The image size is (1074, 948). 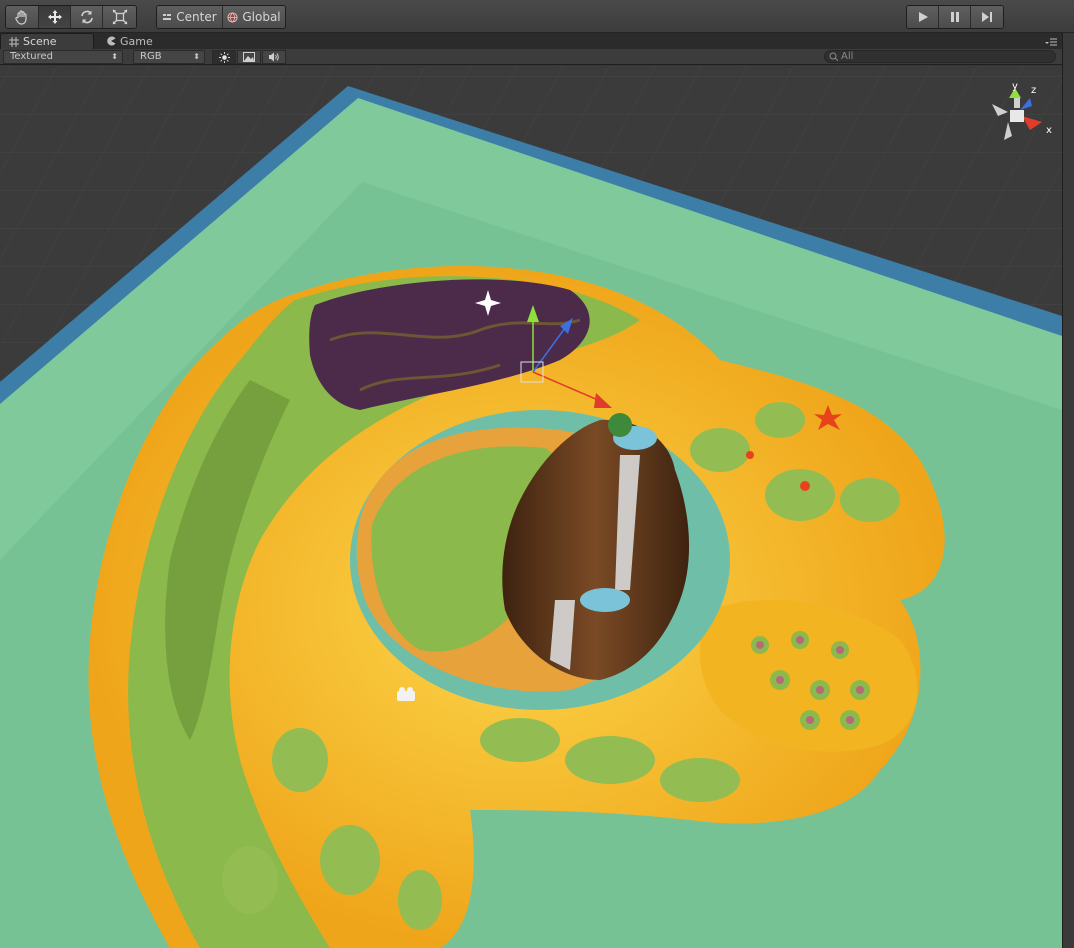 I want to click on scene-lighting-toggle, so click(x=224, y=57).